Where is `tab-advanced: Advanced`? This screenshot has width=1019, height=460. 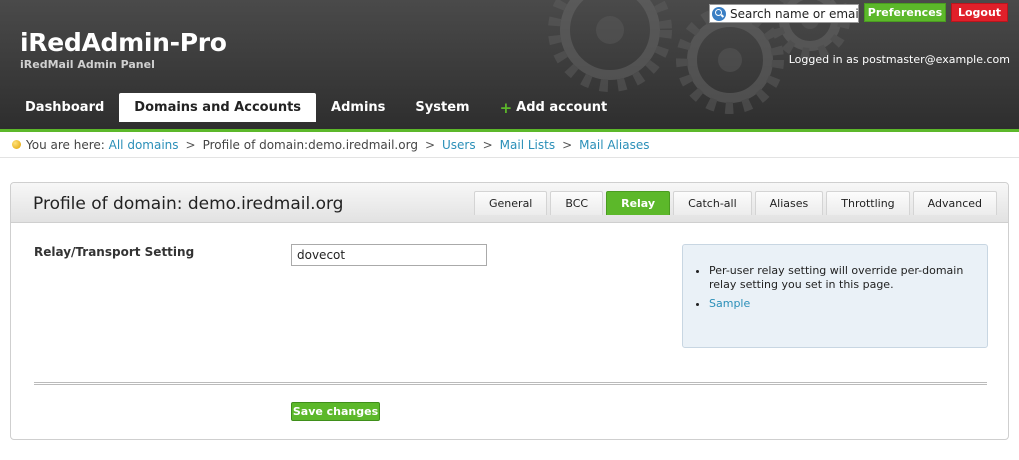 tab-advanced: Advanced is located at coordinates (954, 203).